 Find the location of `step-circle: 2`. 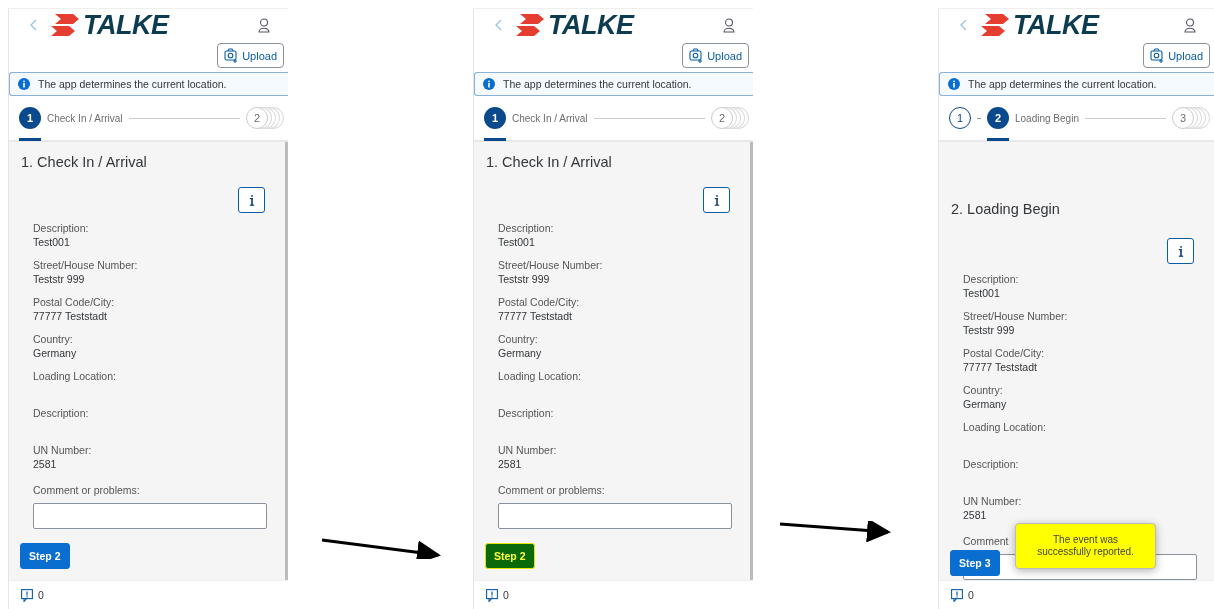

step-circle: 2 is located at coordinates (998, 118).